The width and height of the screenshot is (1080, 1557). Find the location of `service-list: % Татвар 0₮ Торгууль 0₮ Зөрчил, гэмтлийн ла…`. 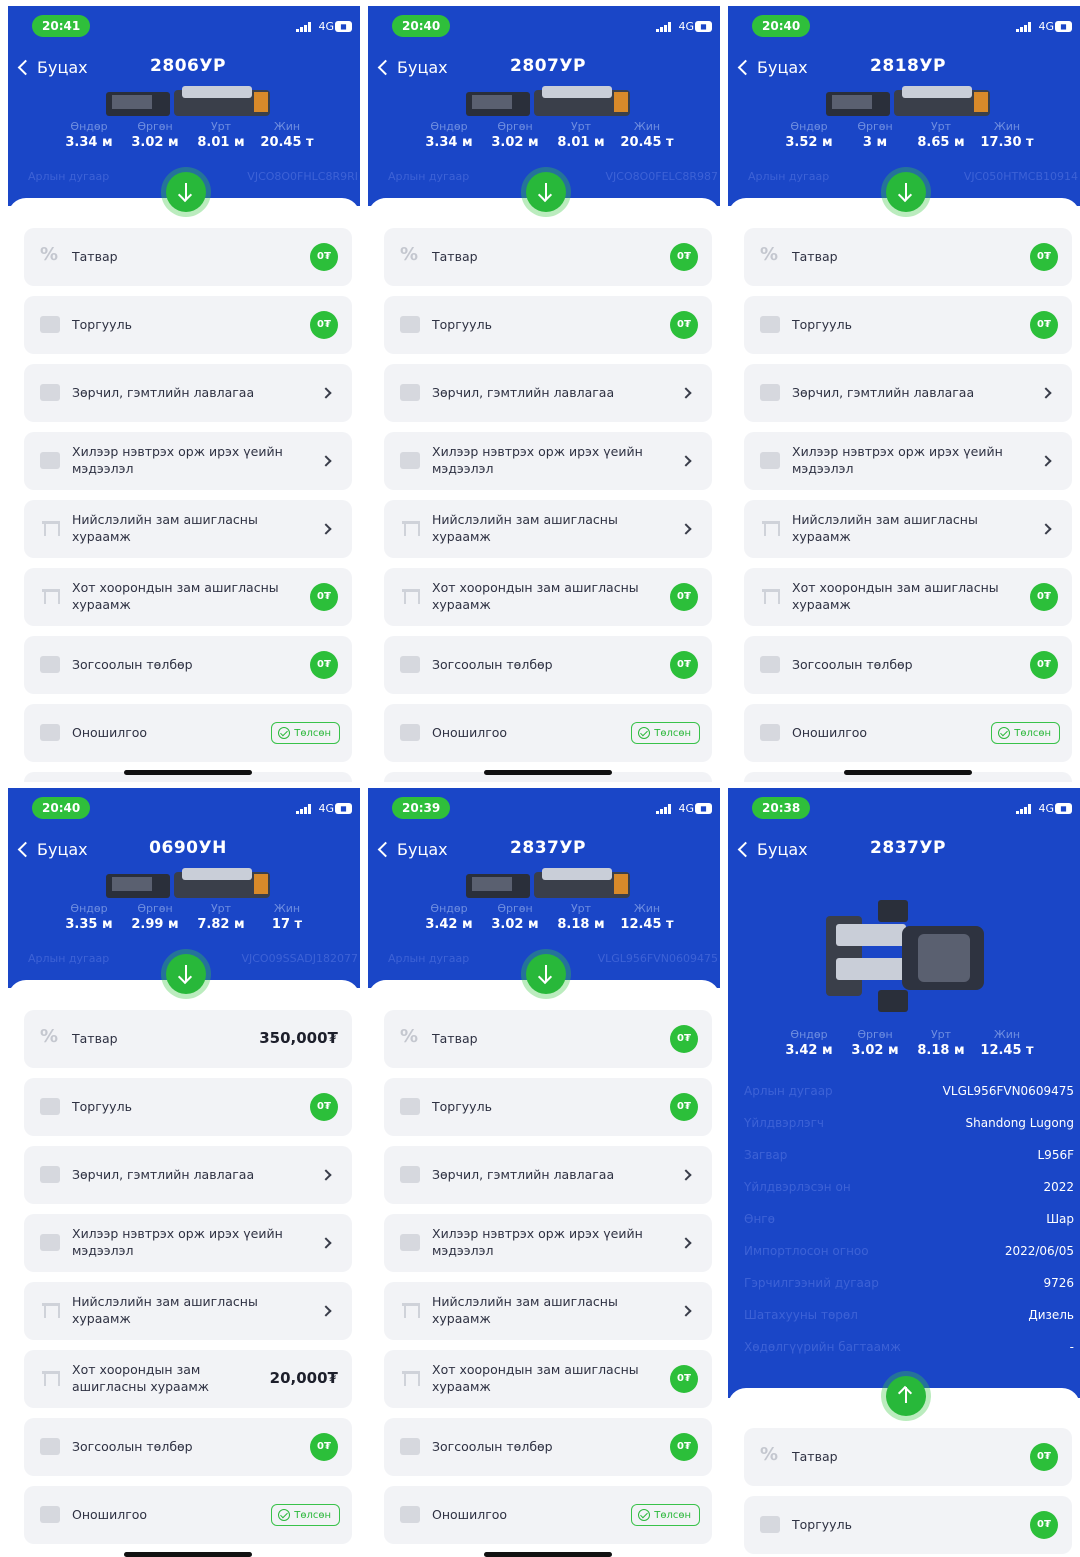

service-list: % Татвар 0₮ Торгууль 0₮ Зөрчил, гэмтлийн ла… is located at coordinates (544, 490).